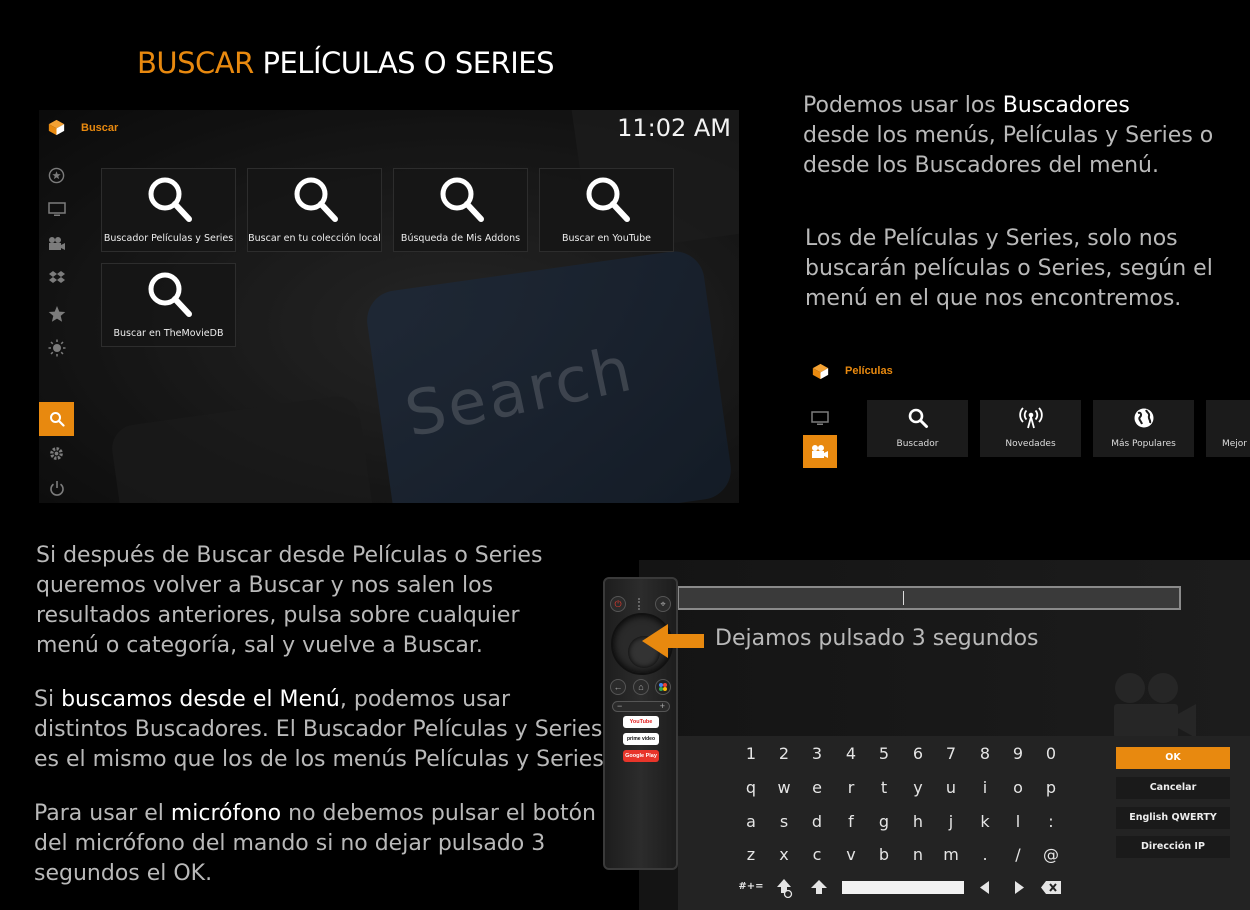 The height and width of the screenshot is (910, 1250). What do you see at coordinates (751, 887) in the screenshot?
I see `symbols-key: #+=` at bounding box center [751, 887].